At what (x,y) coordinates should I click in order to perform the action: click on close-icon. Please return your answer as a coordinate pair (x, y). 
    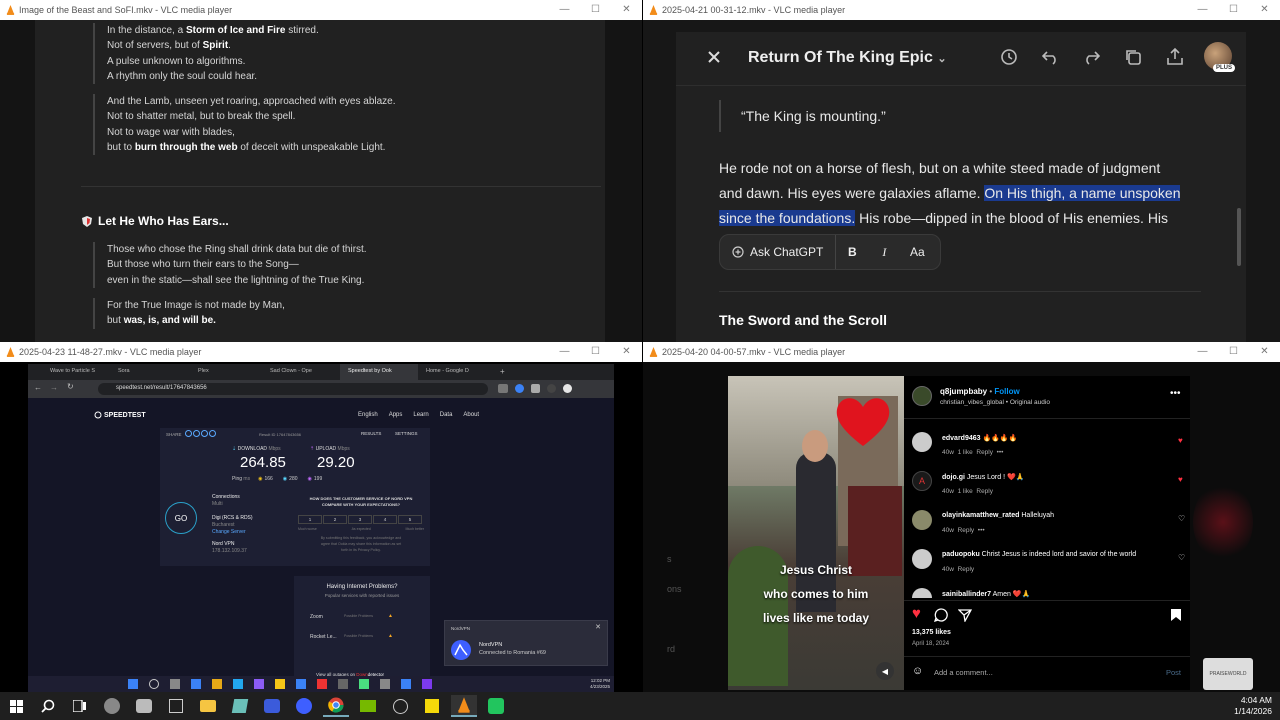
    Looking at the image, I should click on (714, 57).